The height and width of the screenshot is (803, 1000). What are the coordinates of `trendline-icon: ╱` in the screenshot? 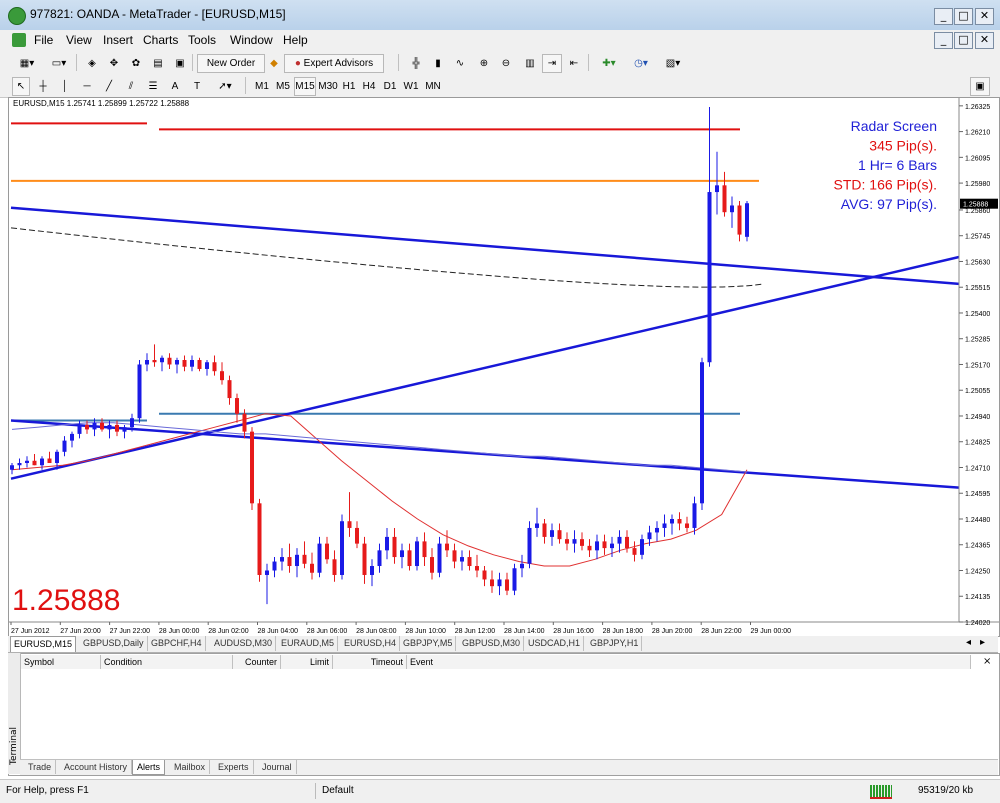 It's located at (109, 86).